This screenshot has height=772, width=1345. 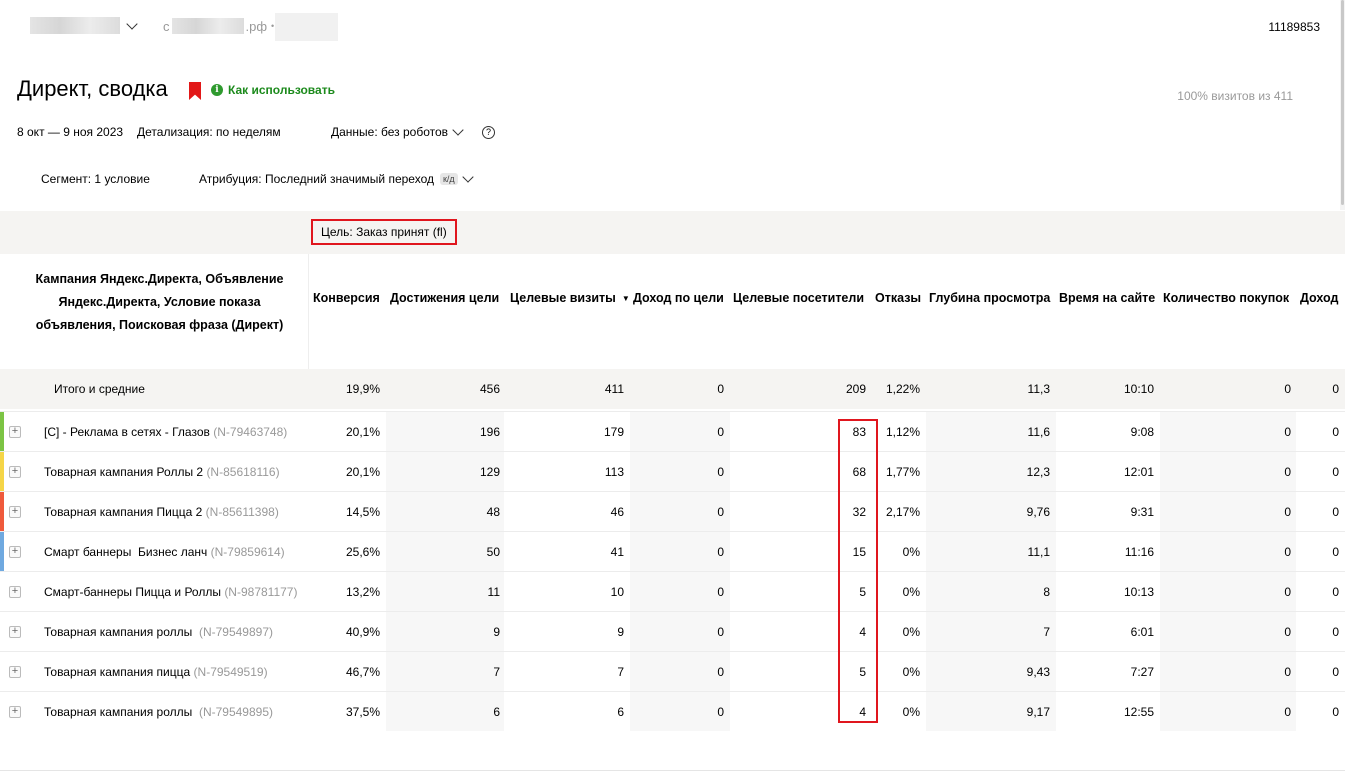 What do you see at coordinates (1038, 432) in the screenshot?
I see `table-cell: 11,6` at bounding box center [1038, 432].